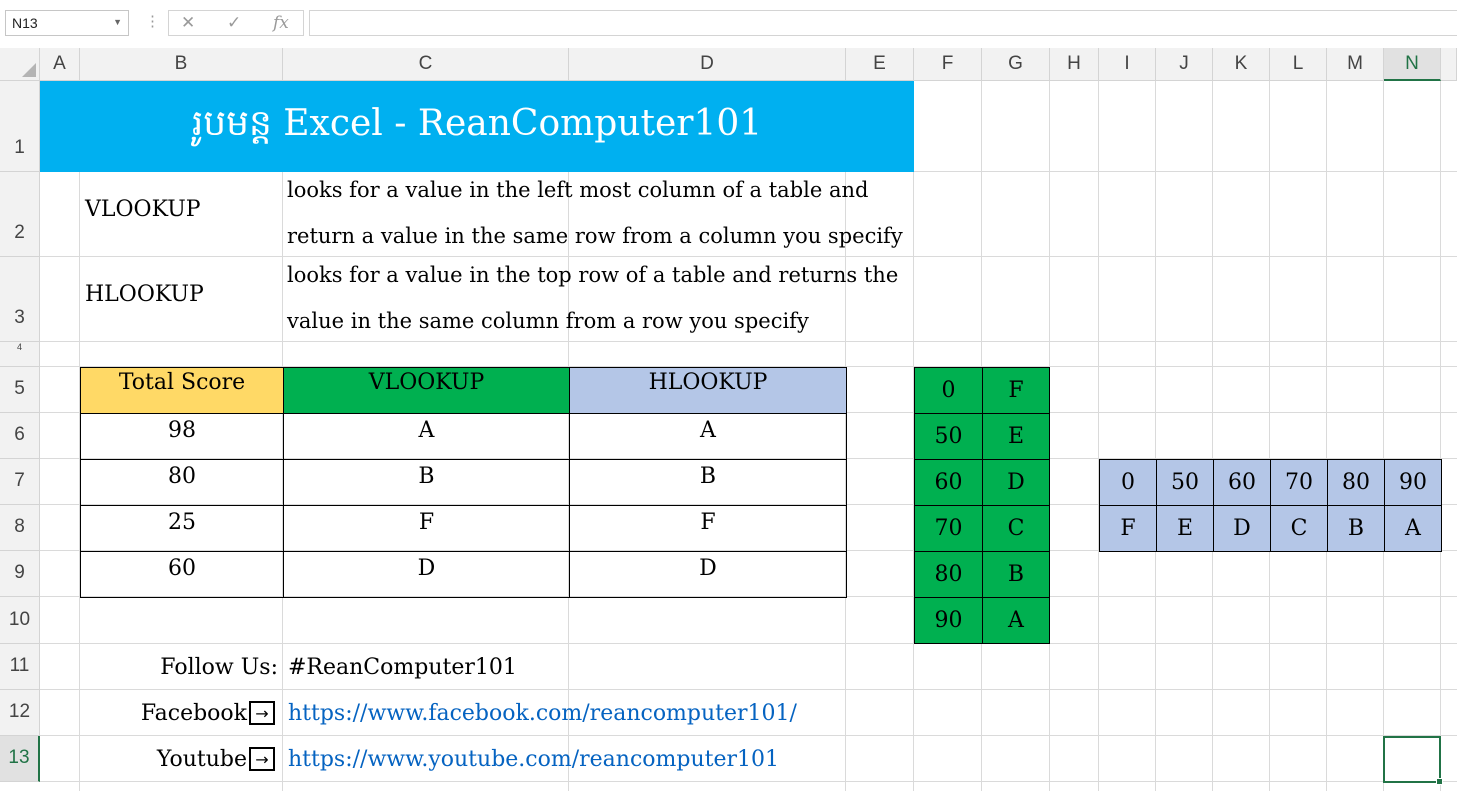 The height and width of the screenshot is (791, 1457). Describe the element at coordinates (1155, 126) in the screenshot. I see `gridline-vertical` at that location.